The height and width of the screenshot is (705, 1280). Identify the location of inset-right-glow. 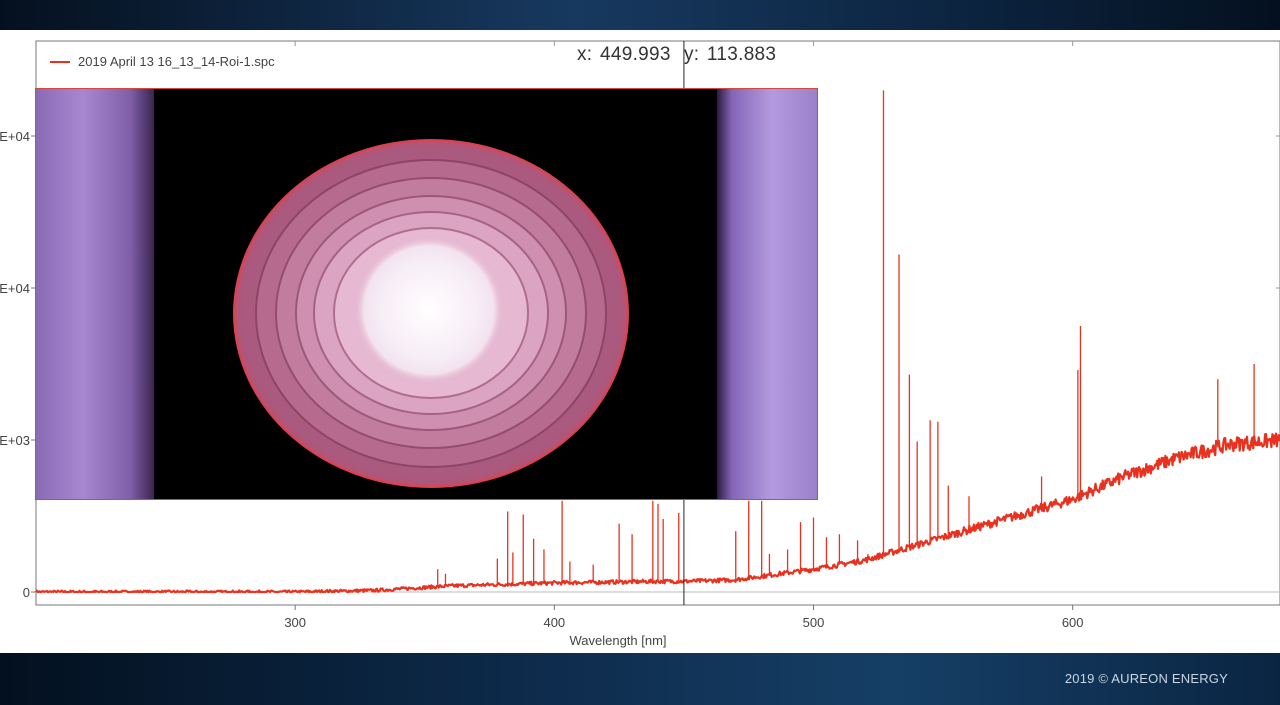
(767, 294).